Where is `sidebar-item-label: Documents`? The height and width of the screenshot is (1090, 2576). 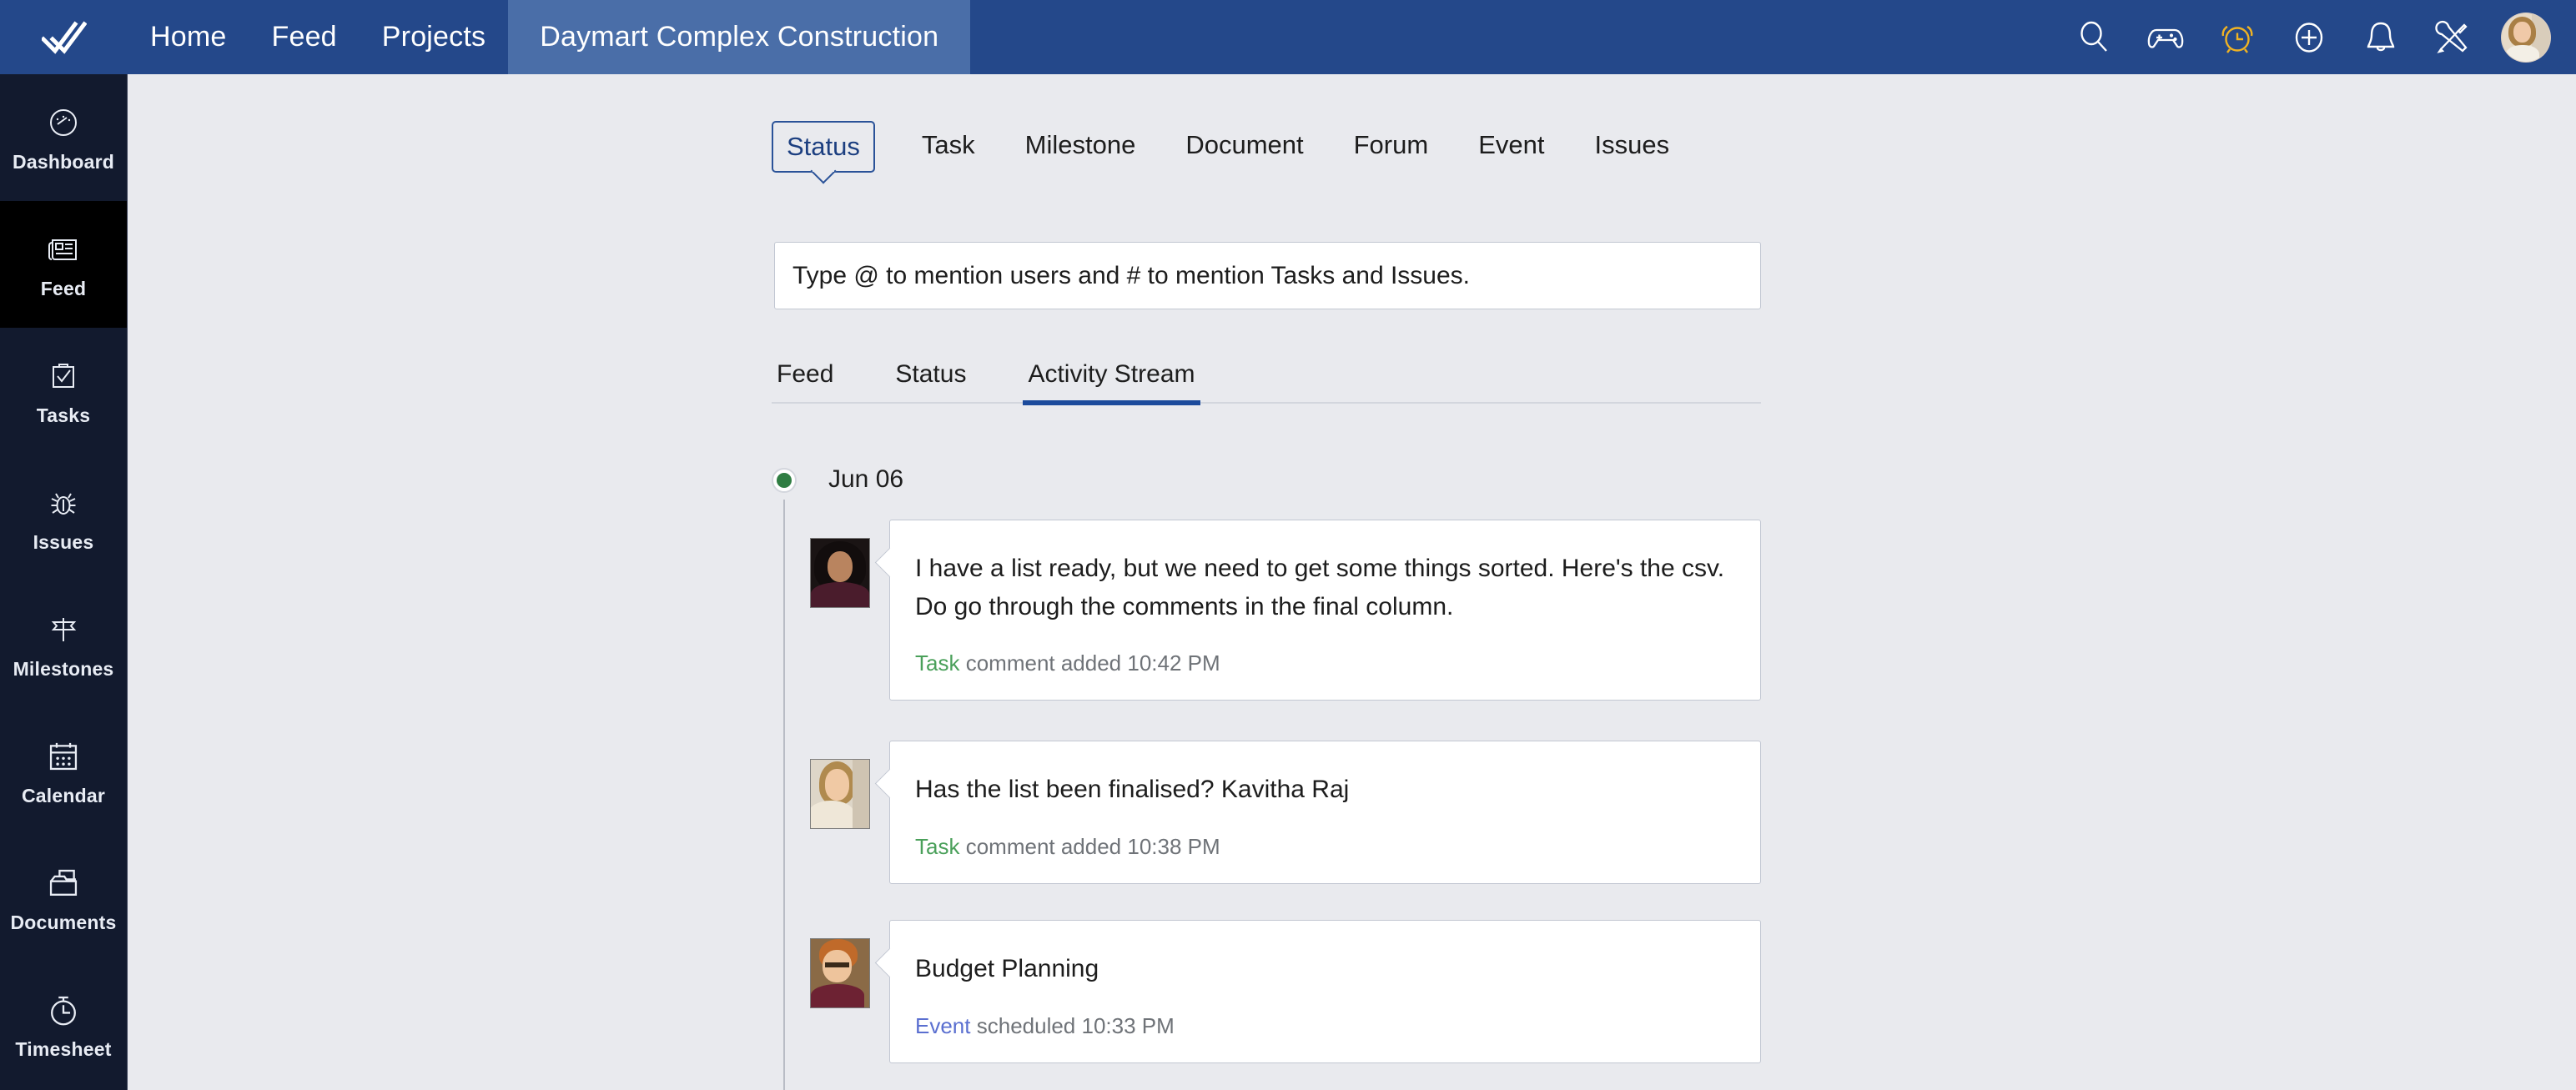 sidebar-item-label: Documents is located at coordinates (63, 922).